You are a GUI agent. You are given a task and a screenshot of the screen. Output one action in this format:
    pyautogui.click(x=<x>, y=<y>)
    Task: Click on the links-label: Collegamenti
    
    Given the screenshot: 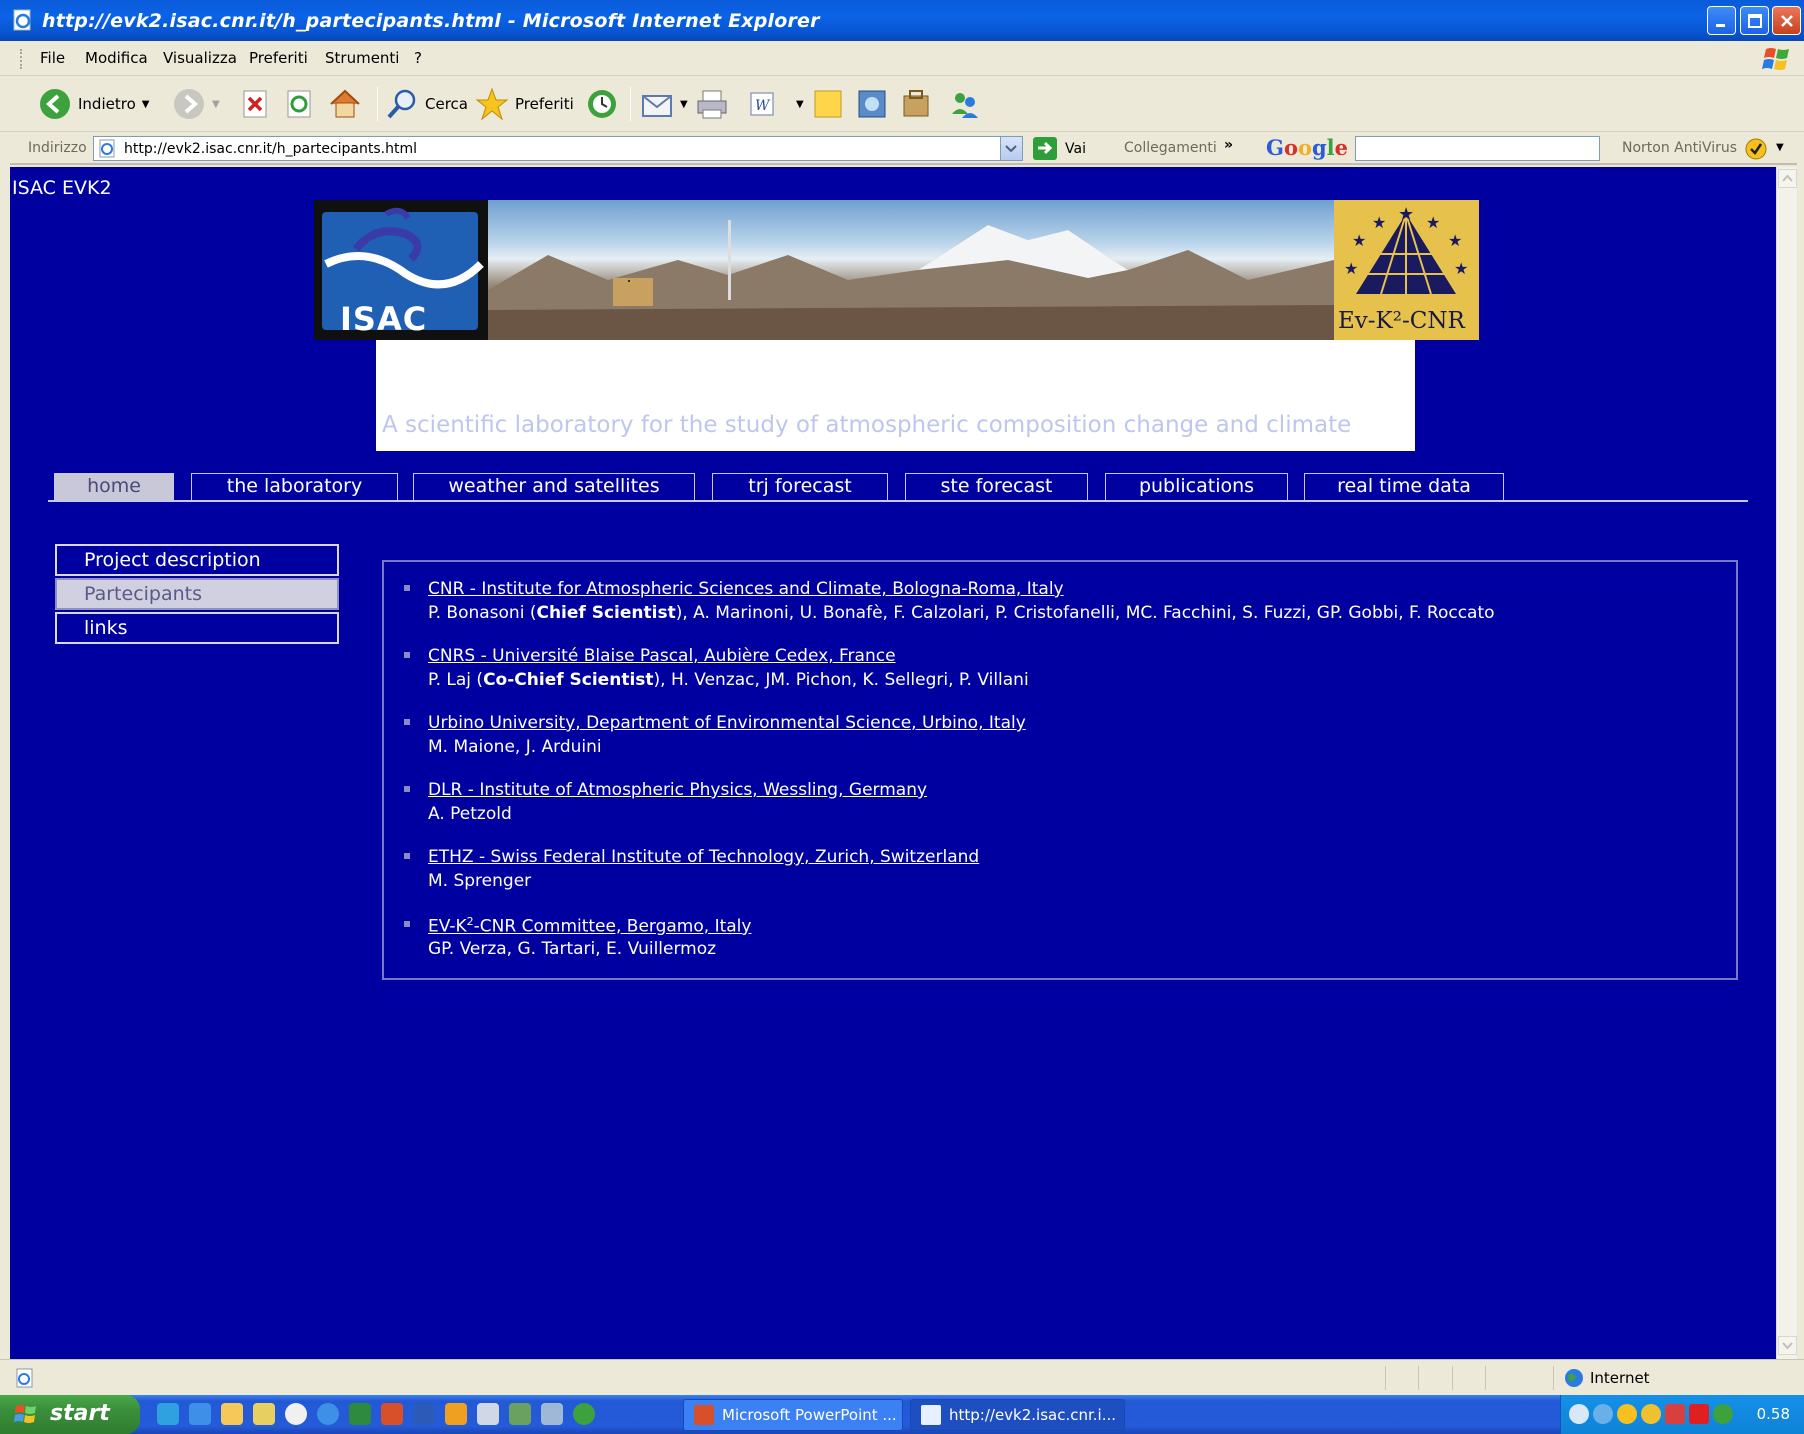 What is the action you would take?
    pyautogui.click(x=1170, y=148)
    